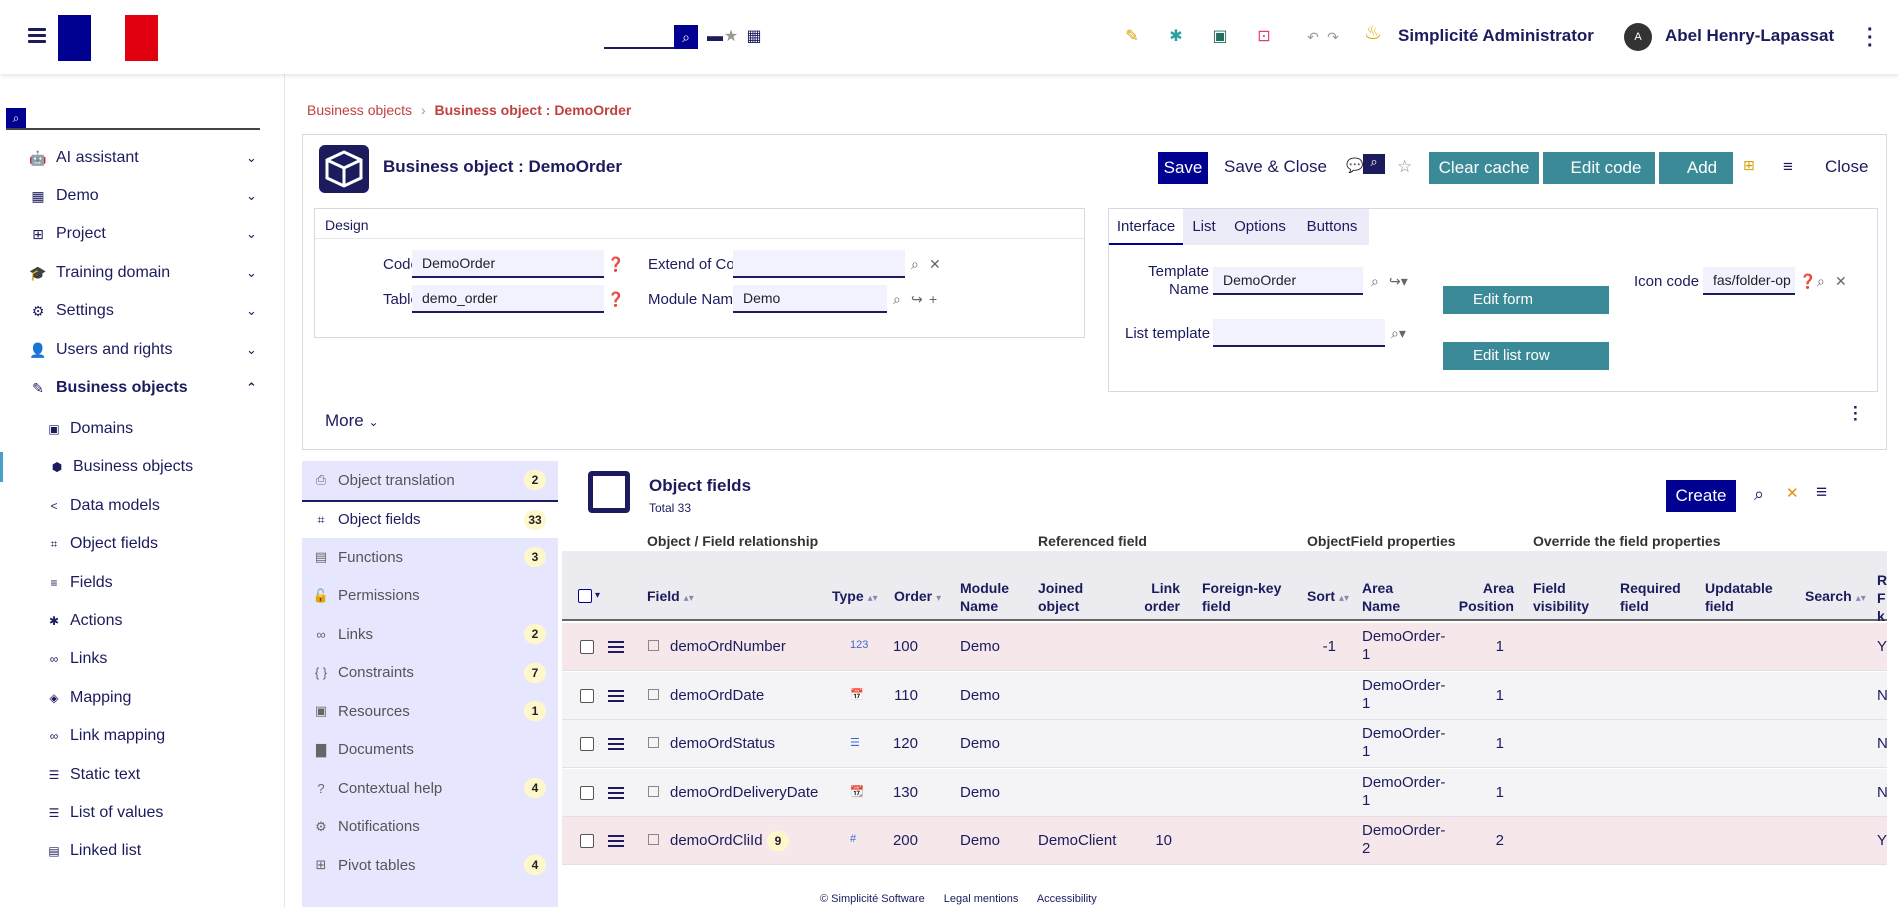 The image size is (1899, 907). I want to click on clear-cache-button: Clear cache, so click(1484, 168).